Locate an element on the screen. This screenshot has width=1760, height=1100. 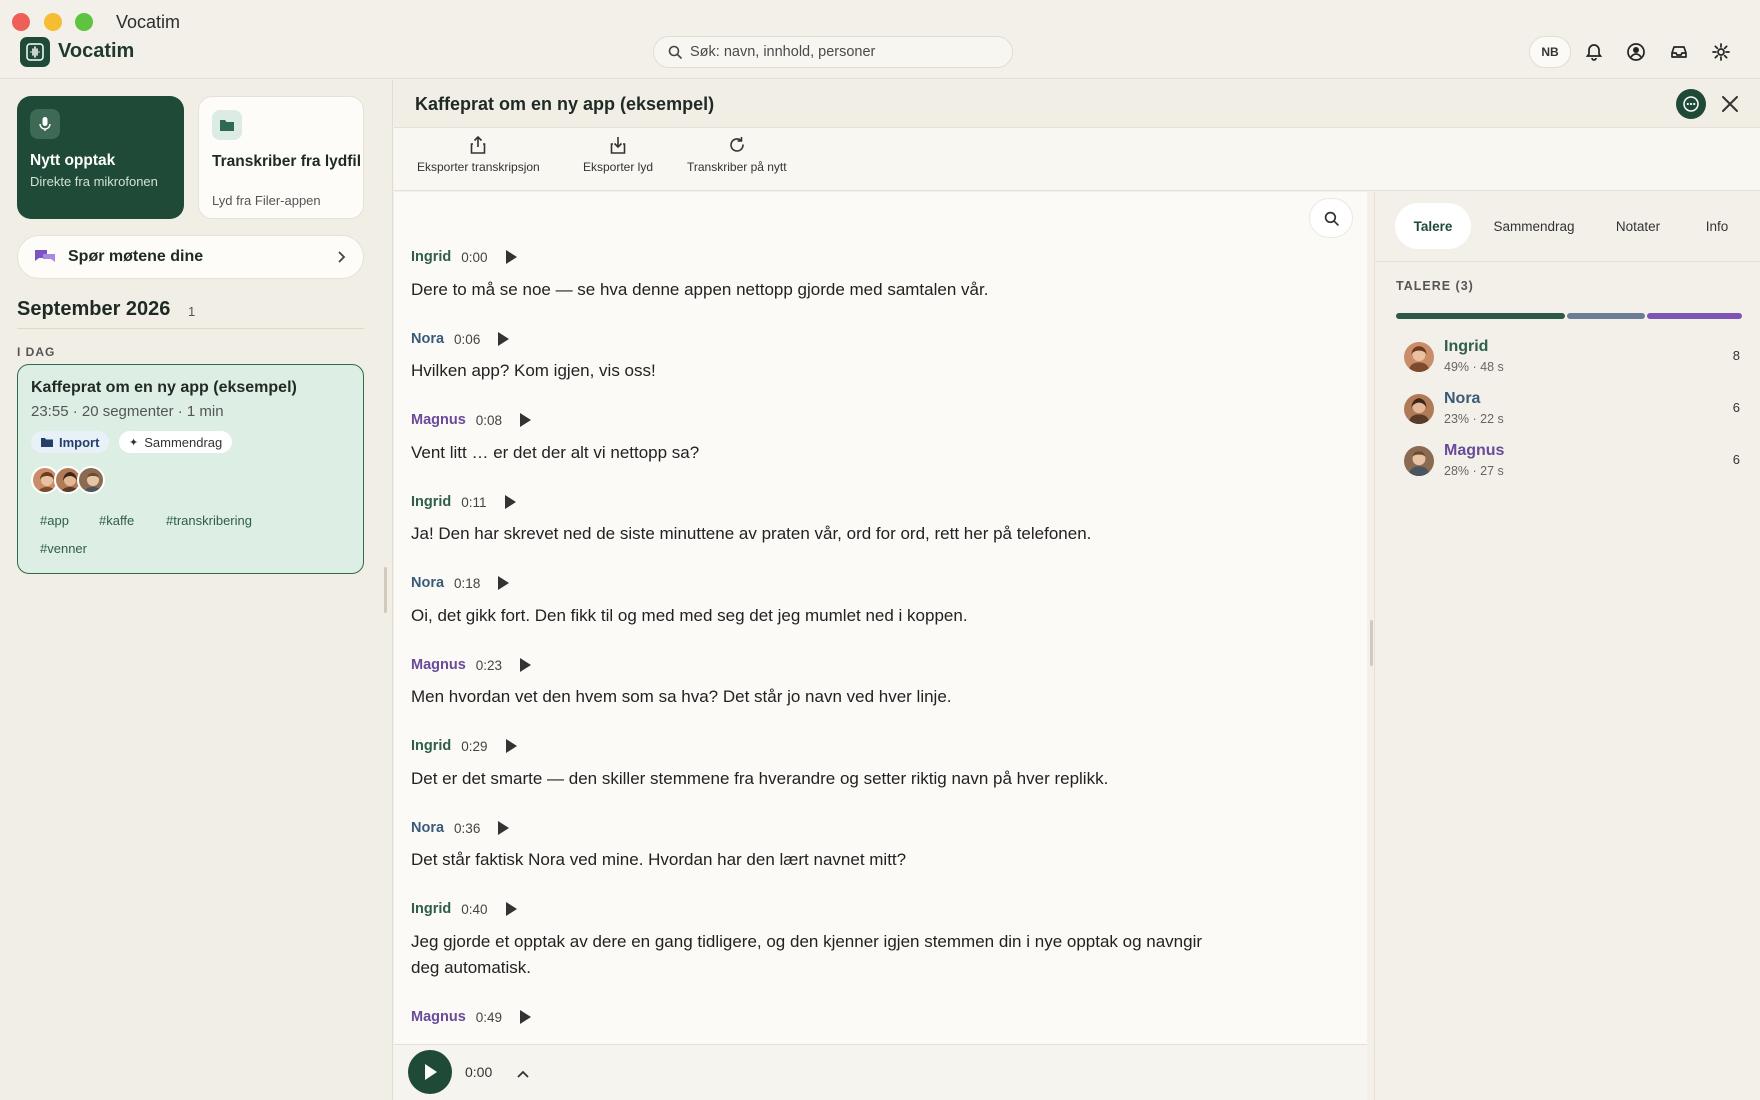
microphone-icon is located at coordinates (45, 124).